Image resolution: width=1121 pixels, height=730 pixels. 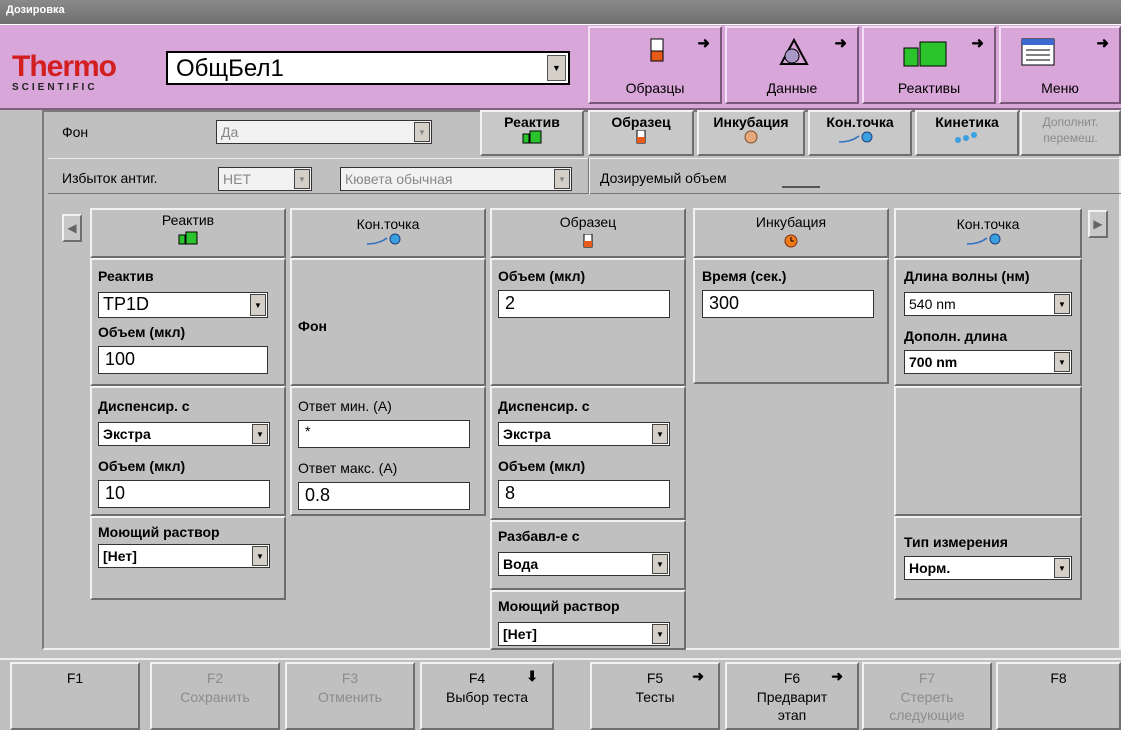 What do you see at coordinates (956, 336) in the screenshot?
I see `wavelength2-label: Дополн. длина` at bounding box center [956, 336].